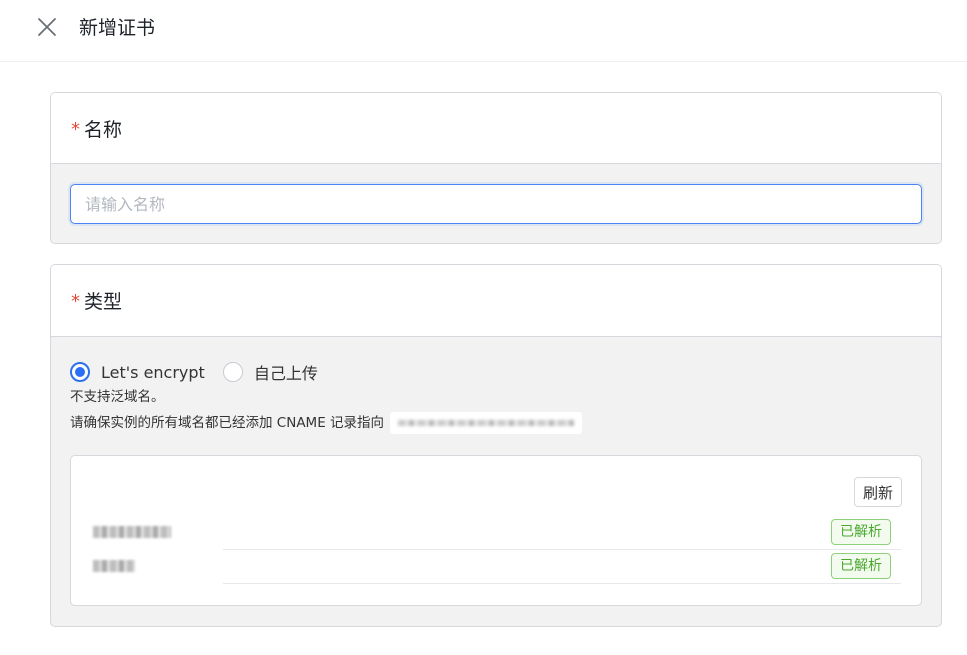 Image resolution: width=967 pixels, height=655 pixels. I want to click on page-title: 新增证书, so click(117, 28).